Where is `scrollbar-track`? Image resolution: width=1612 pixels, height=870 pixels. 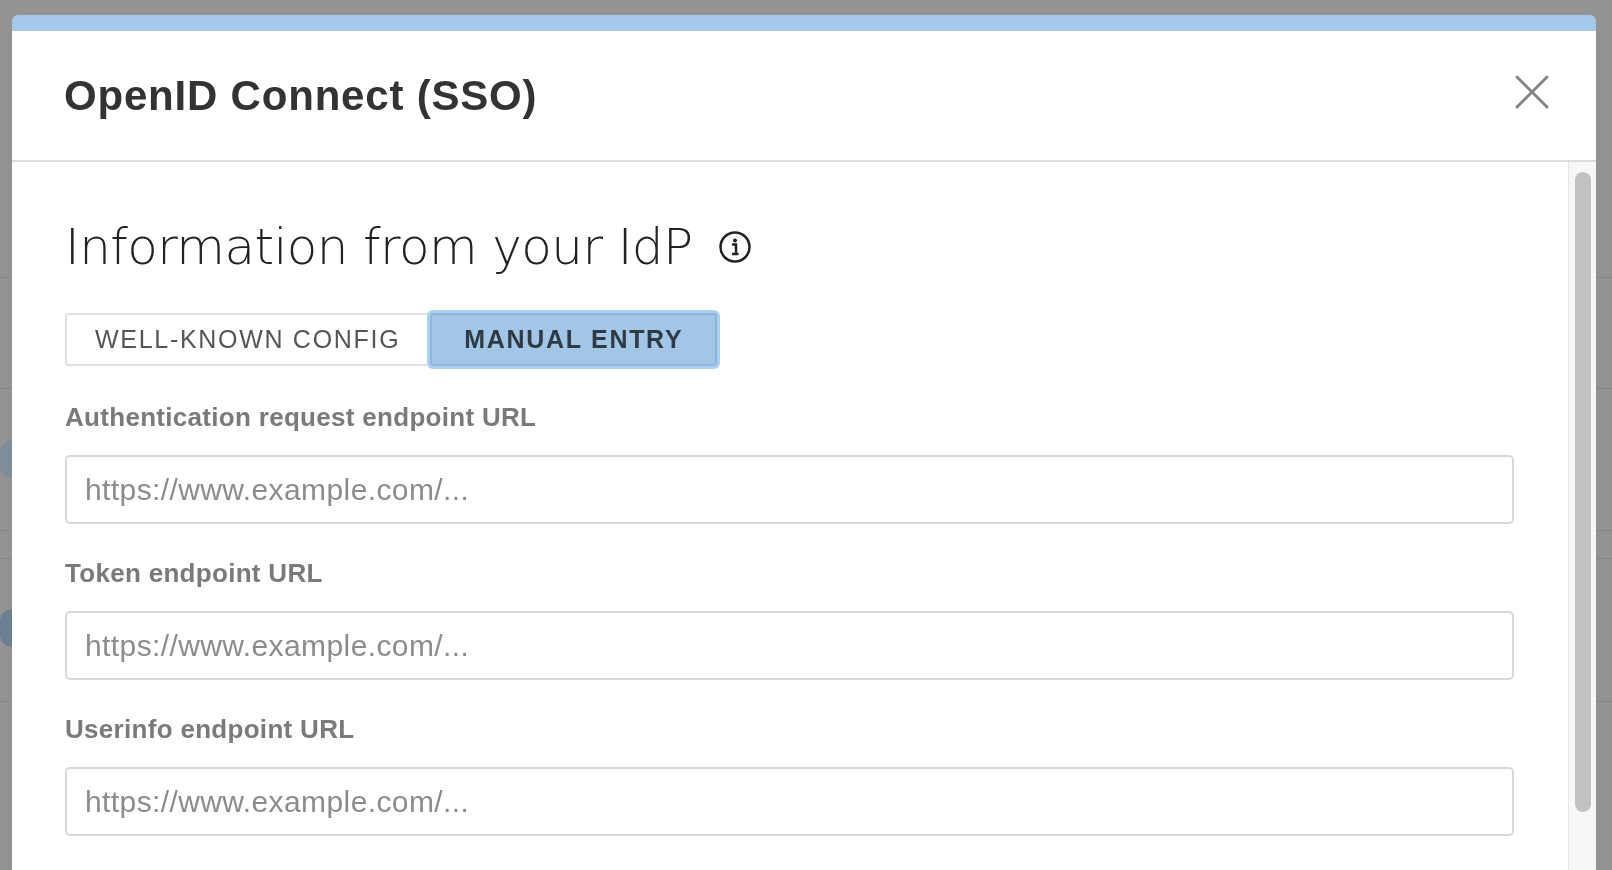 scrollbar-track is located at coordinates (1582, 516).